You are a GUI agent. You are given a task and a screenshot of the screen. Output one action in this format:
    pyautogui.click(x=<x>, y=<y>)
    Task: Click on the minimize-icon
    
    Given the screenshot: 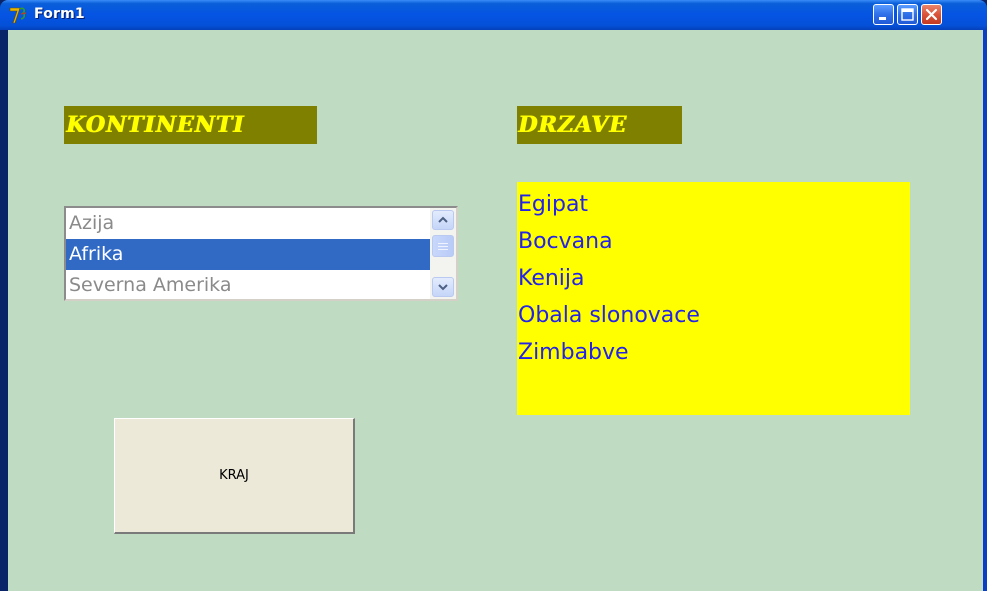 What is the action you would take?
    pyautogui.click(x=882, y=18)
    